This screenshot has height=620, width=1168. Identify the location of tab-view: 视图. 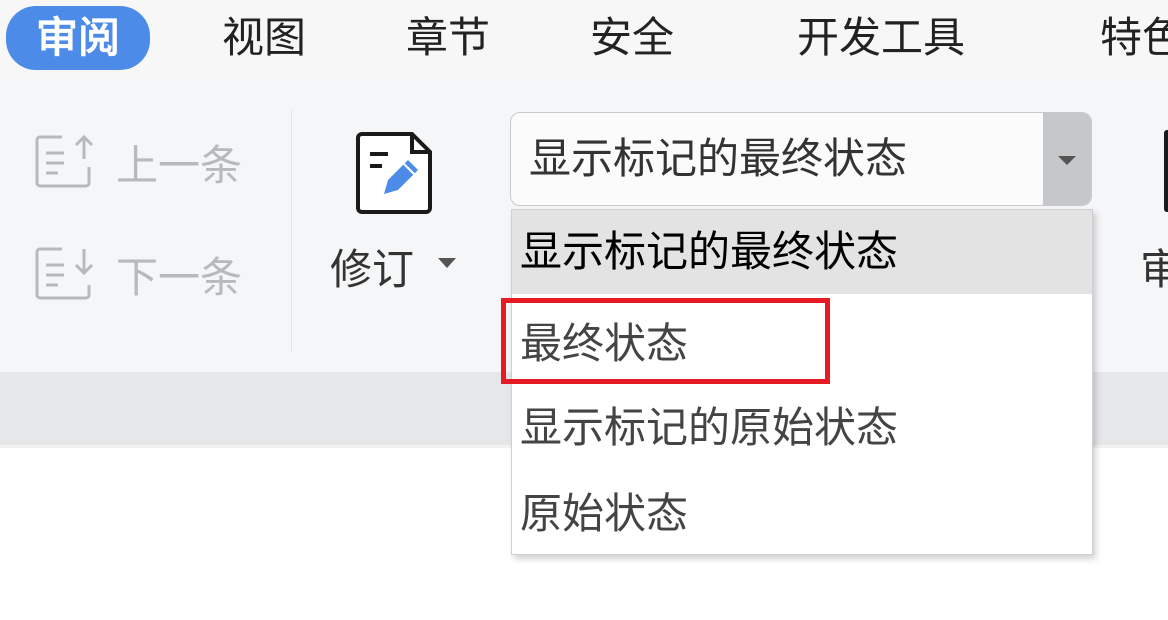
(264, 38).